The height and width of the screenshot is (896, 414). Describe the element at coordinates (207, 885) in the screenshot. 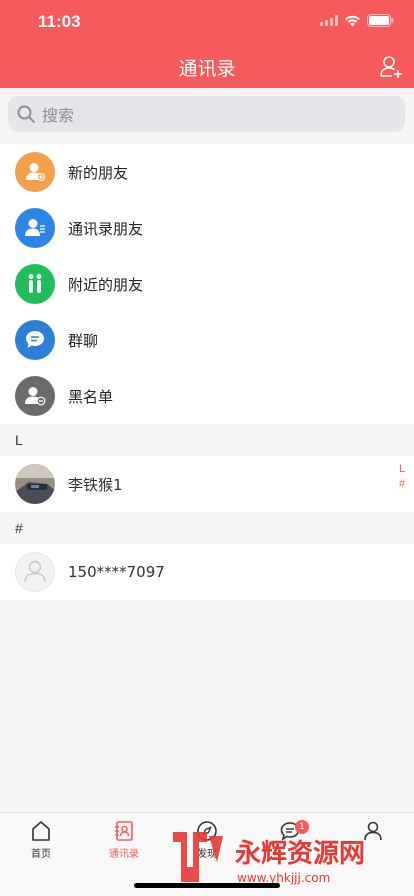

I see `home-indicator` at that location.